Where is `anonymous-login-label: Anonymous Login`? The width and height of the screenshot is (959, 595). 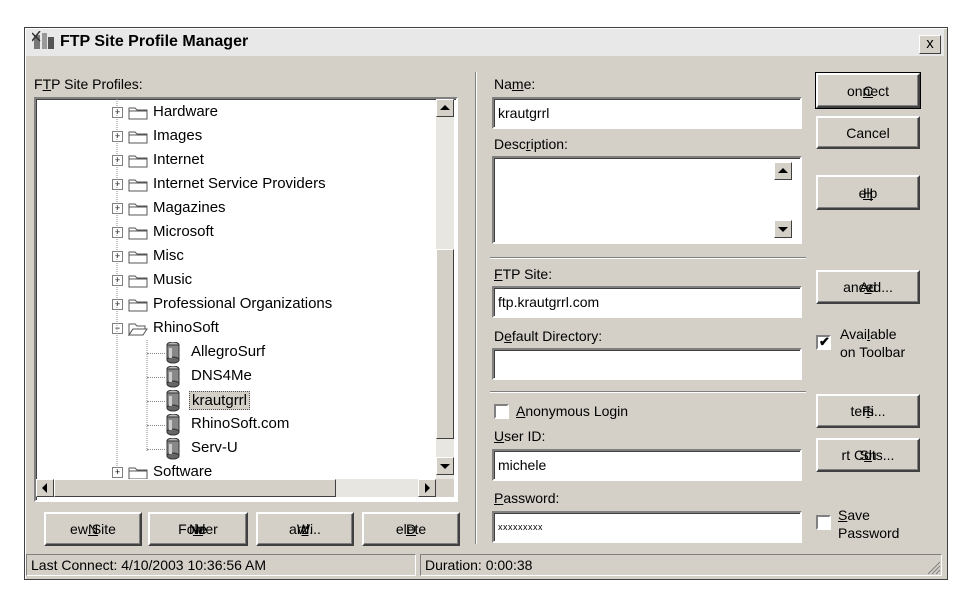 anonymous-login-label: Anonymous Login is located at coordinates (572, 411).